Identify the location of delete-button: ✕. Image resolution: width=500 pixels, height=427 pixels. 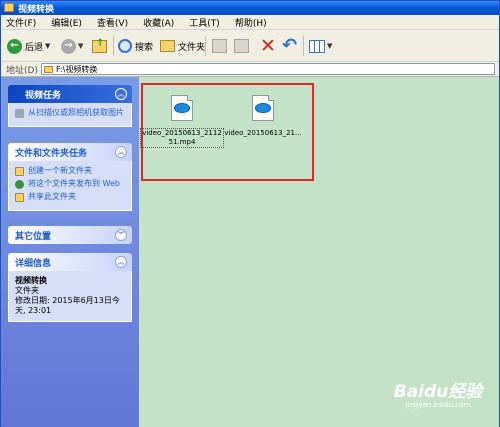
(268, 46).